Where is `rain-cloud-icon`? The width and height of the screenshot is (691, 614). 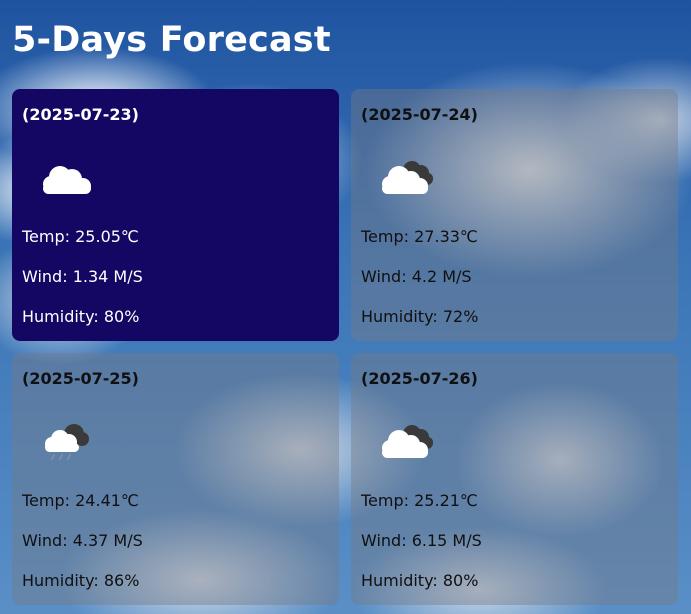 rain-cloud-icon is located at coordinates (67, 442).